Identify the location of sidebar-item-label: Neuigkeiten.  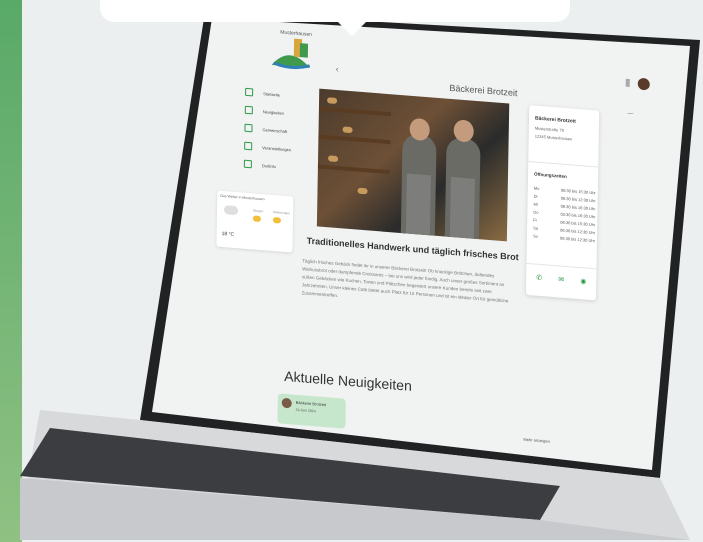
(273, 112).